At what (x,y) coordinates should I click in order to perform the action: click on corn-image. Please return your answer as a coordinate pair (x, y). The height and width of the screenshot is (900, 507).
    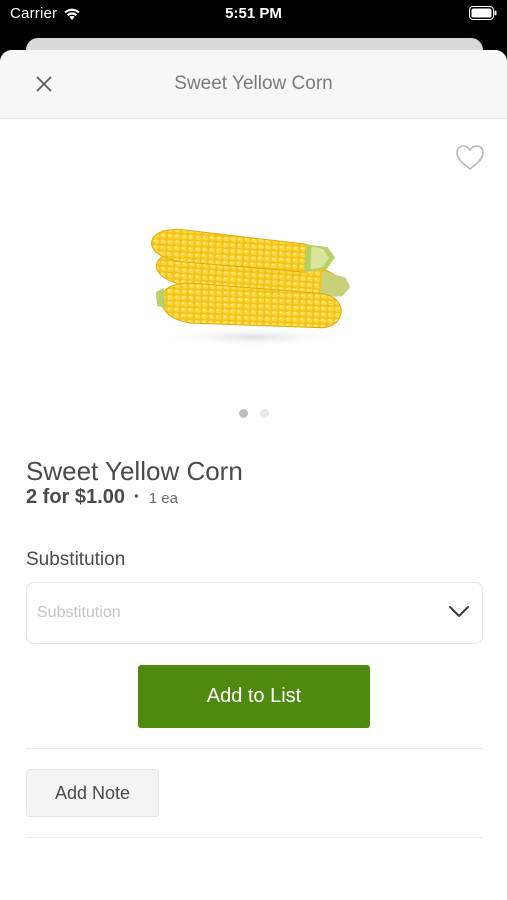
    Looking at the image, I should click on (251, 288).